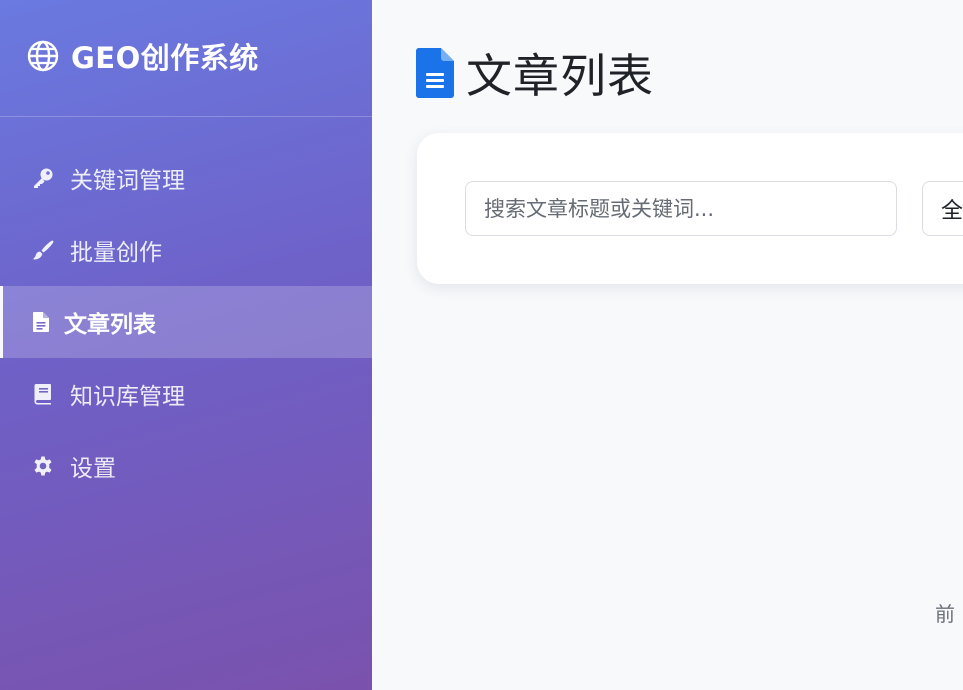 This screenshot has height=690, width=963. I want to click on filter-card: 全, so click(690, 208).